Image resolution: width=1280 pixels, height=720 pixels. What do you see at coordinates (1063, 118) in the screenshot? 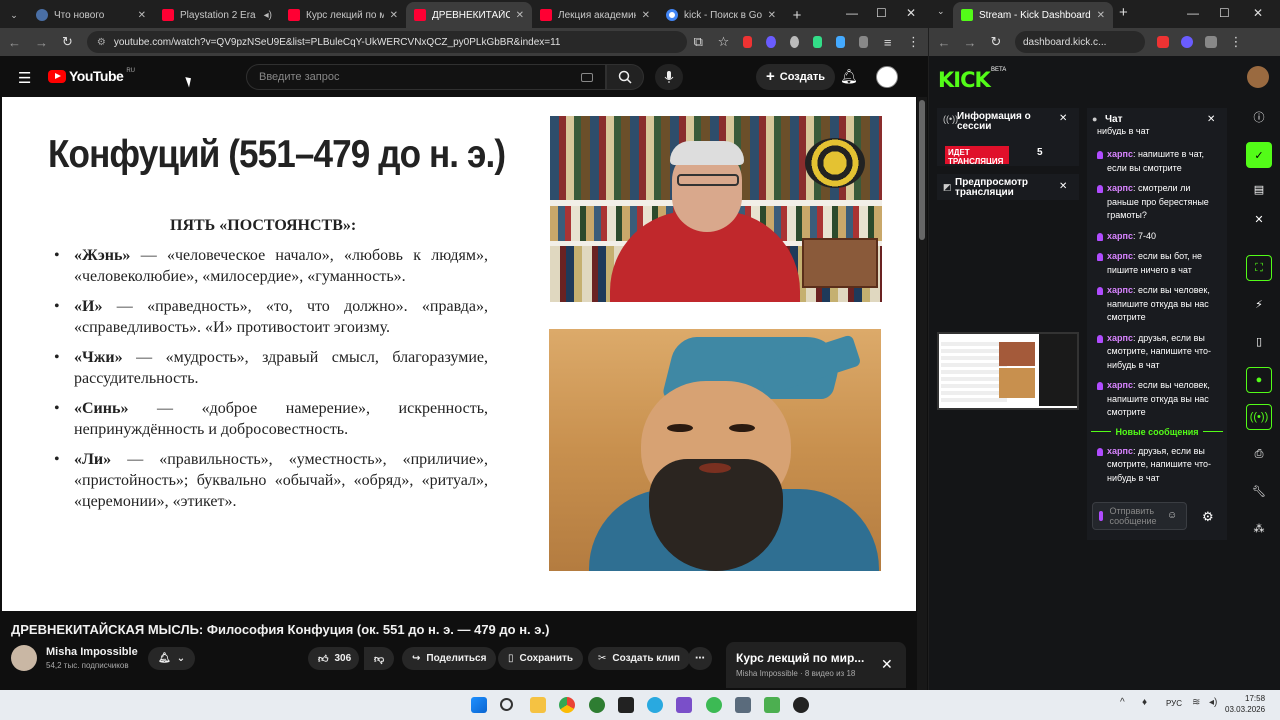
I see `close-panel-icon: ✕` at bounding box center [1063, 118].